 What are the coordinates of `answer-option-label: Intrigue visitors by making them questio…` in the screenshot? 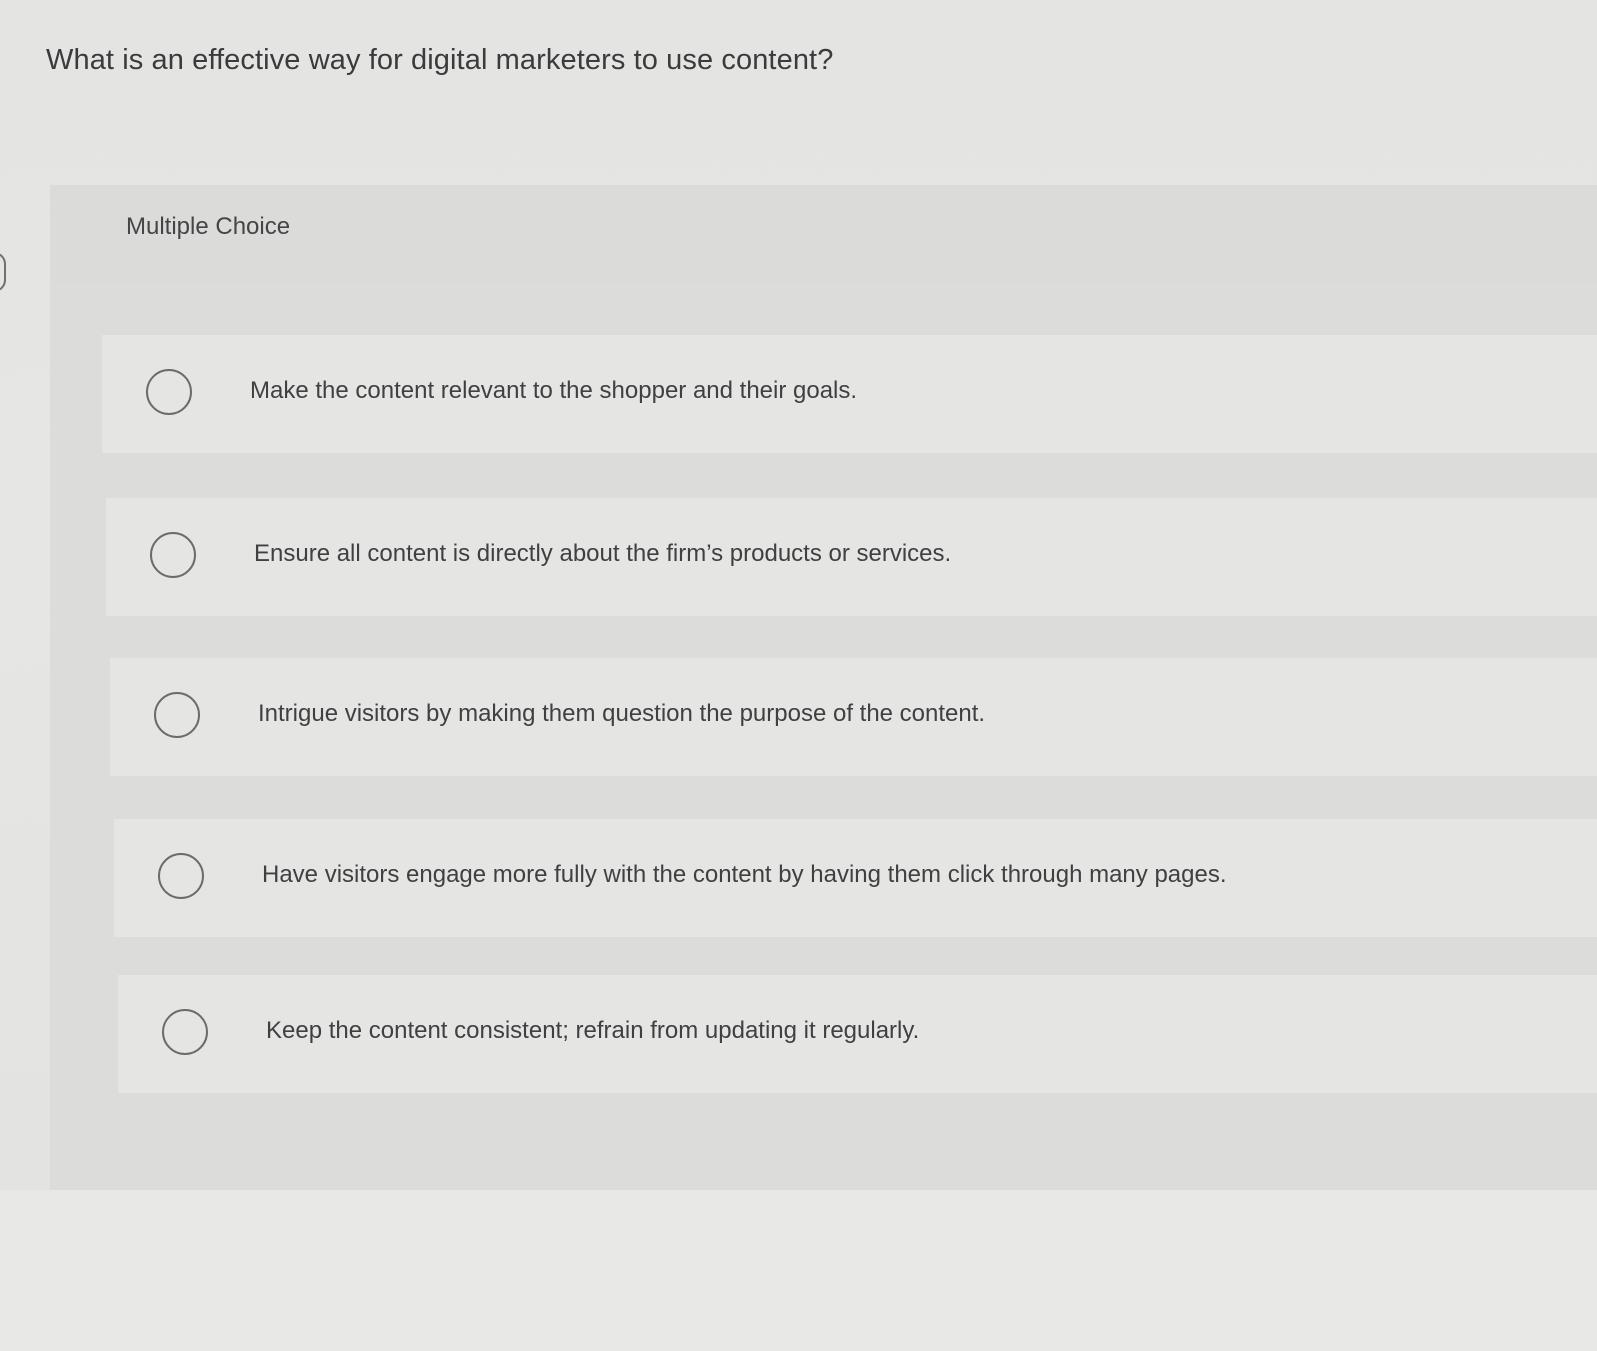 It's located at (622, 713).